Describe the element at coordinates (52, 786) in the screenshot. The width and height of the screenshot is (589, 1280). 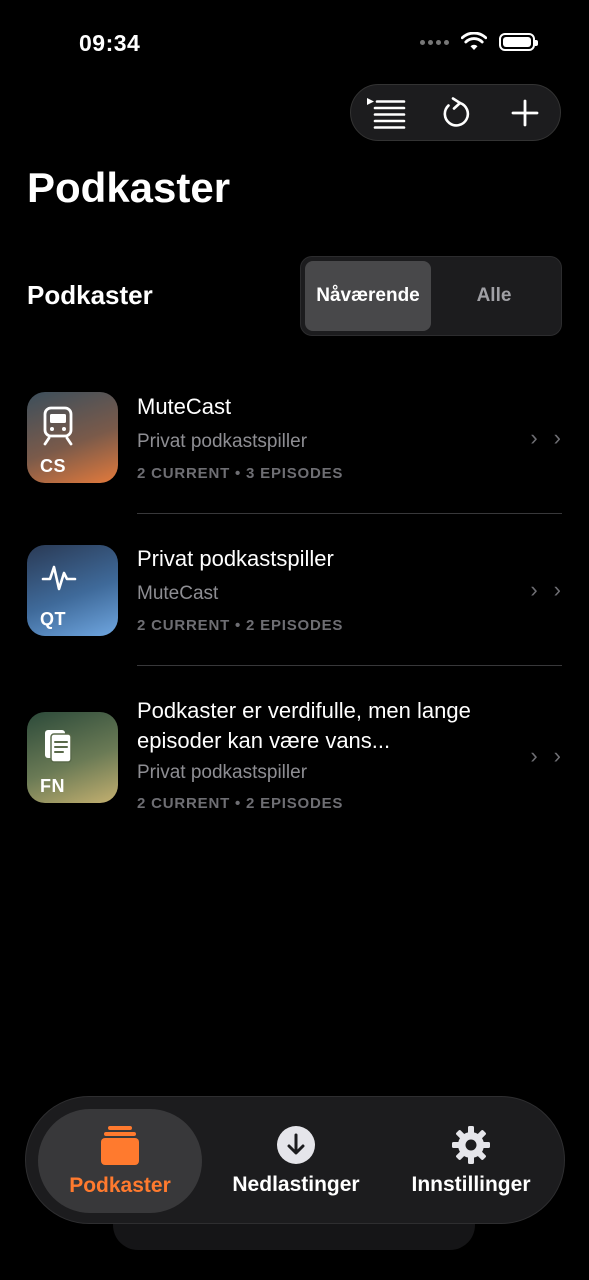
I see `podcast-code: FN` at that location.